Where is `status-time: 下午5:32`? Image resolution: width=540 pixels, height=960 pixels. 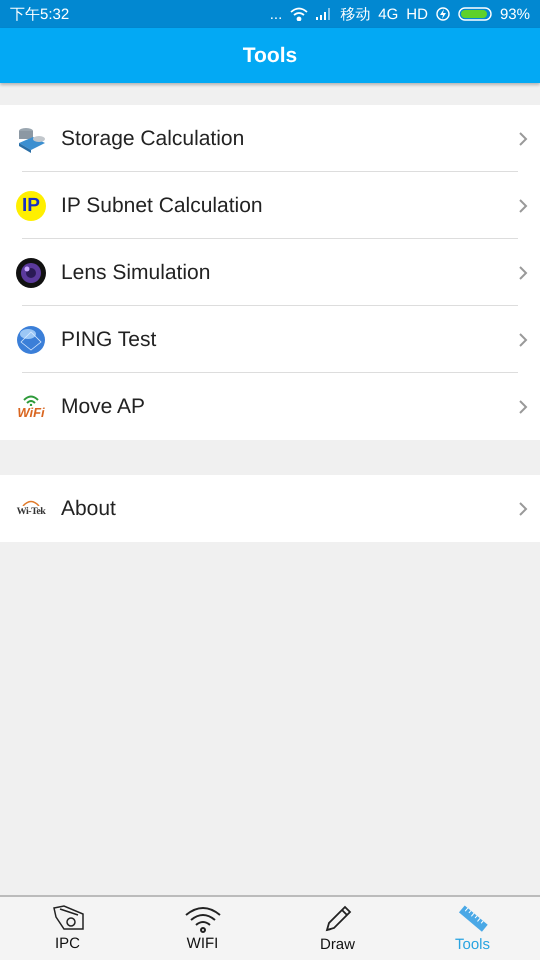
status-time: 下午5:32 is located at coordinates (40, 14).